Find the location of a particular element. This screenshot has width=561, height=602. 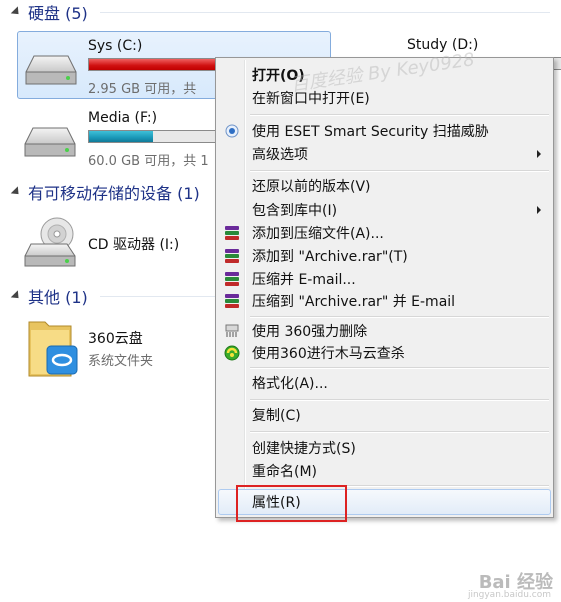

drive-name: Media (F:) is located at coordinates (123, 118).